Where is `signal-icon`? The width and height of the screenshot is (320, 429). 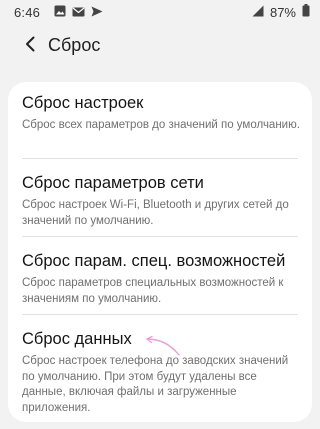 signal-icon is located at coordinates (258, 12).